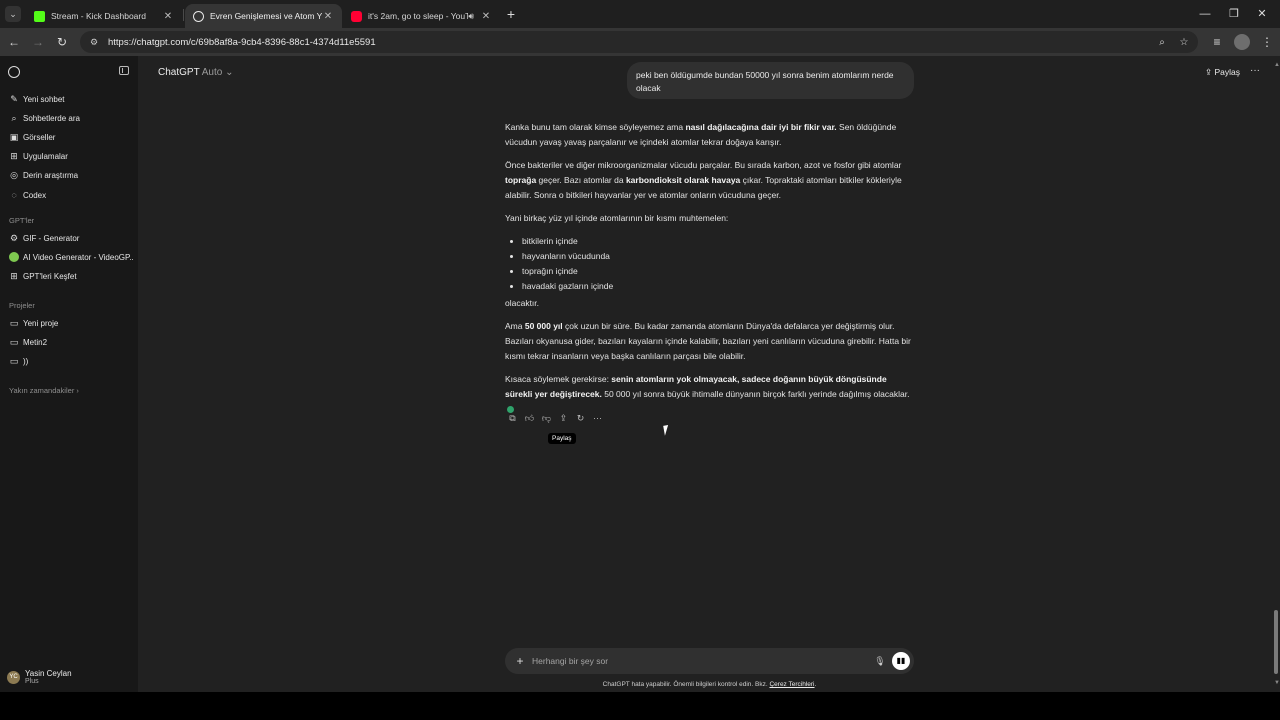  Describe the element at coordinates (562, 438) in the screenshot. I see `tooltip: Paylaş` at that location.